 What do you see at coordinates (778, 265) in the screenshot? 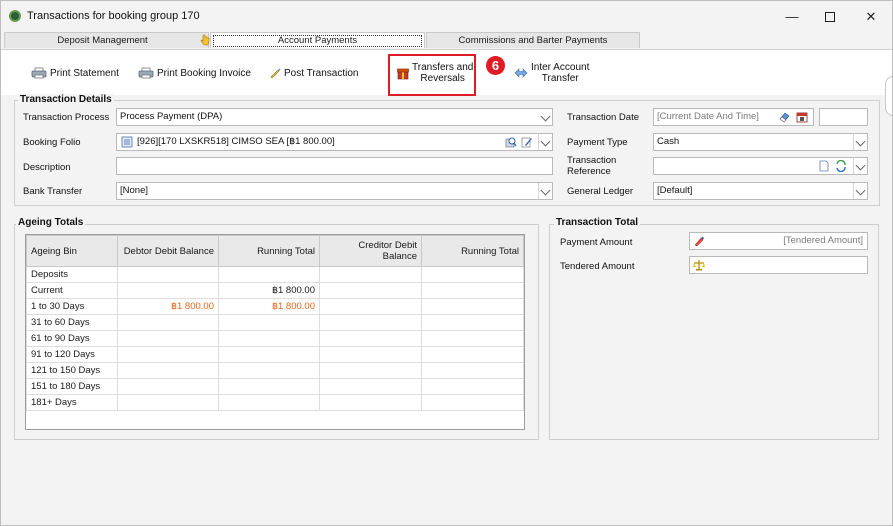
I see `tendered-amount-input` at bounding box center [778, 265].